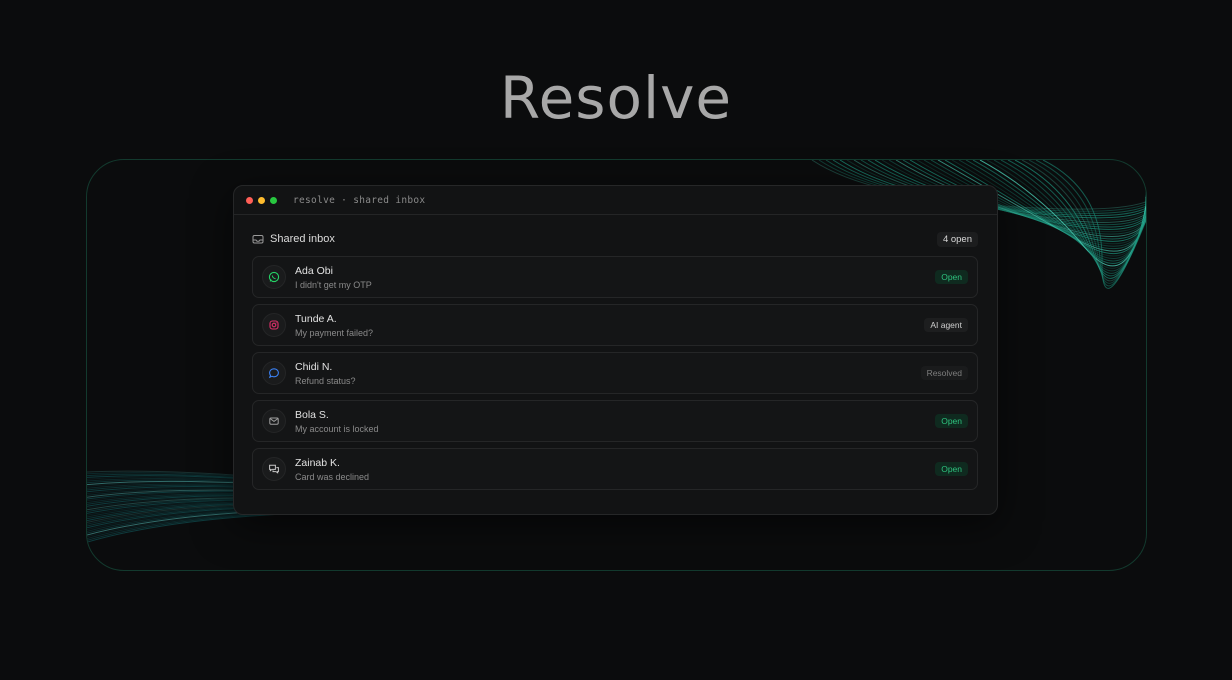  What do you see at coordinates (615, 469) in the screenshot?
I see `conversation-item: Zainab K. Card was declined Open` at bounding box center [615, 469].